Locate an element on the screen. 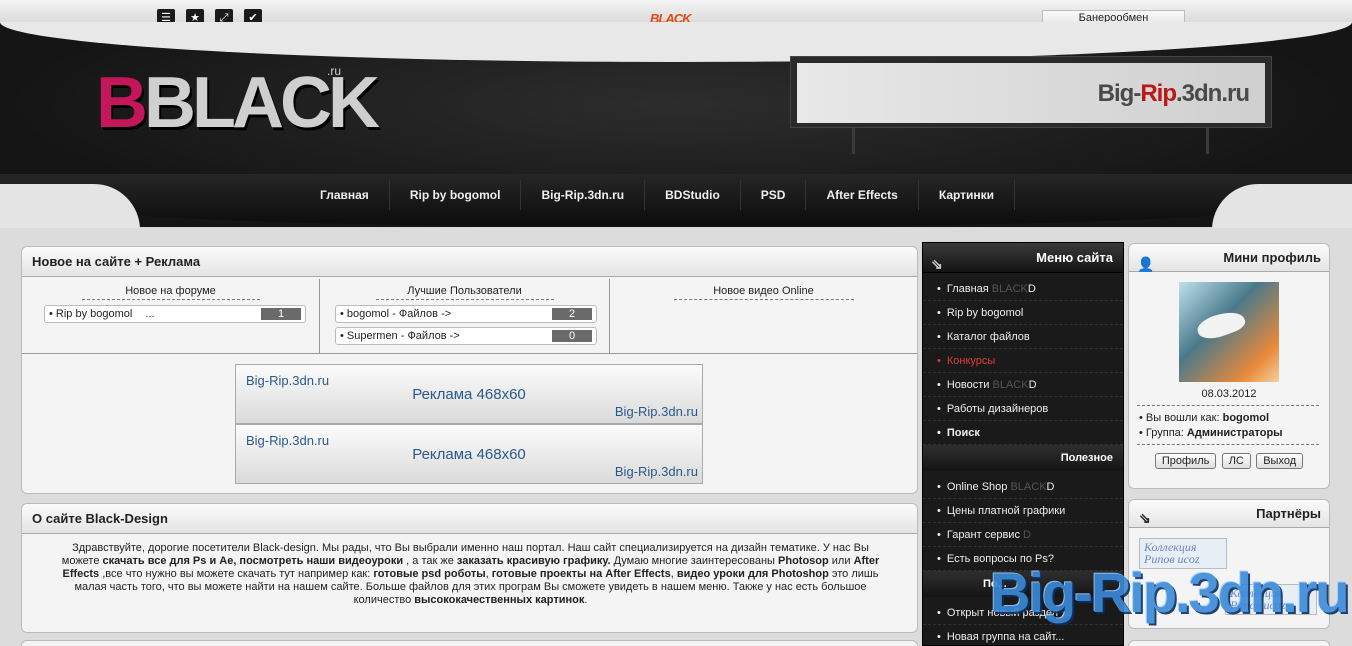 The image size is (1352, 646). menu-item-catalog: Каталог файлов is located at coordinates (1023, 337).